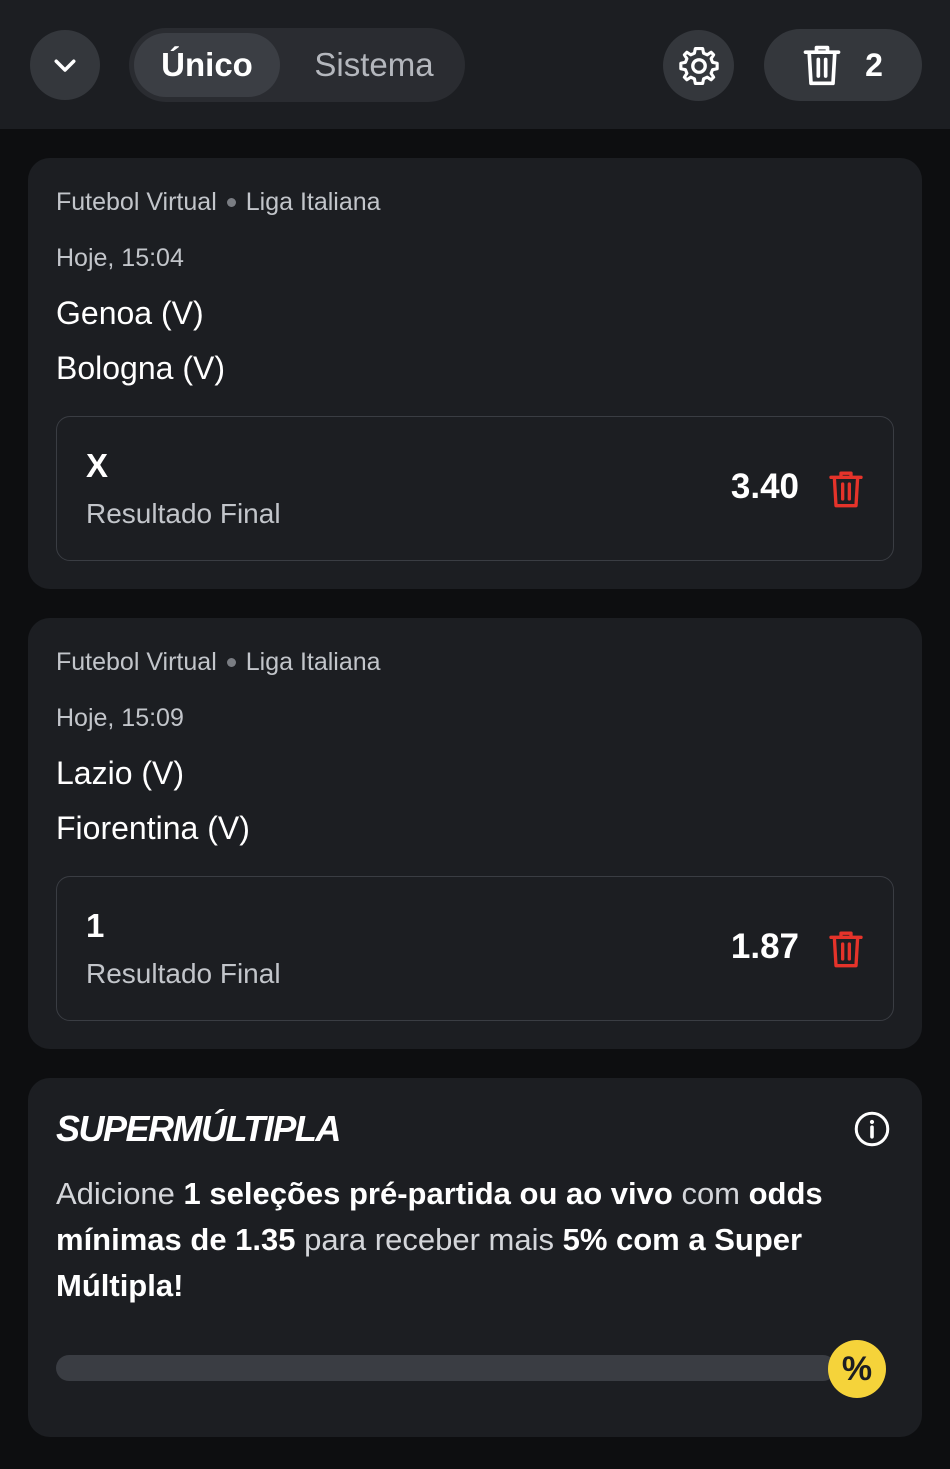 This screenshot has width=950, height=1469. I want to click on bet-type-toggle: Único Sistema, so click(297, 65).